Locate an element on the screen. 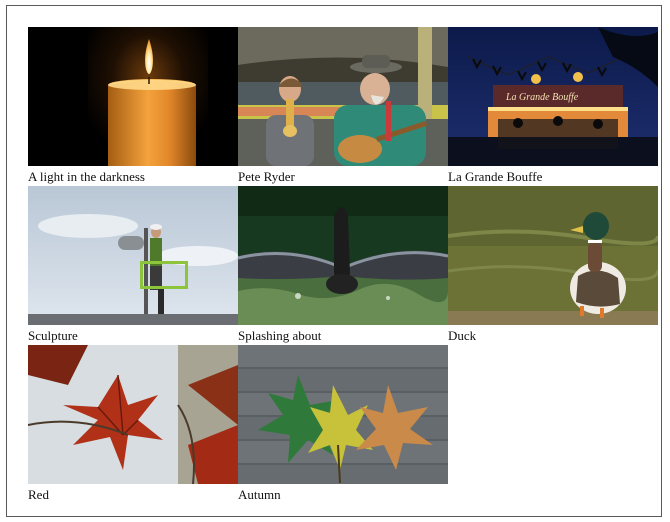  gallery-item: Autumn is located at coordinates (343, 424).